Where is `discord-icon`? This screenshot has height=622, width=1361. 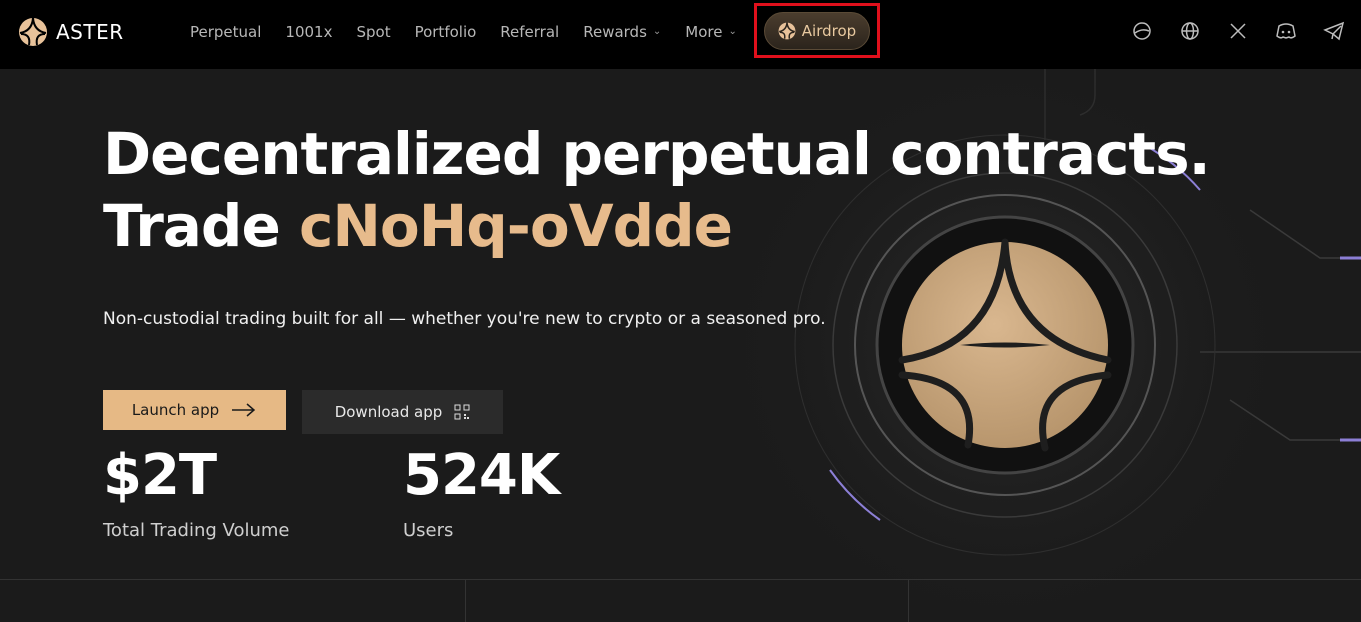
discord-icon is located at coordinates (1286, 31).